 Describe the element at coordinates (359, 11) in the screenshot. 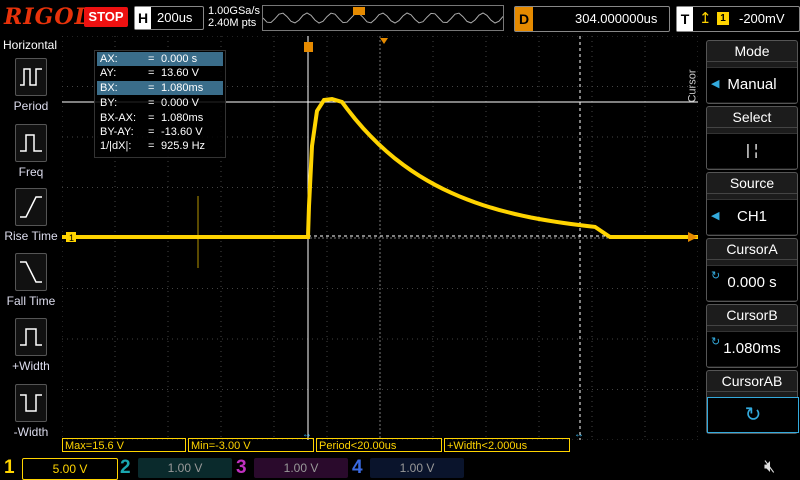

I see `trigger-position-marker` at that location.